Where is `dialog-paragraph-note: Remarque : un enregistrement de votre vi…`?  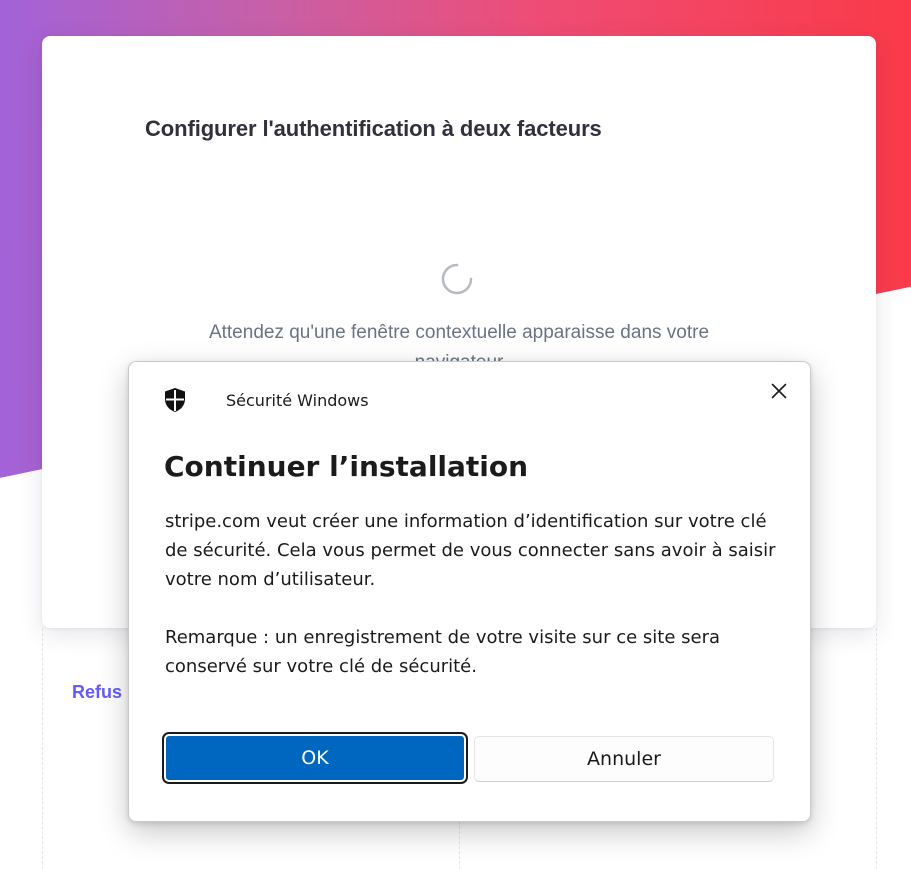 dialog-paragraph-note: Remarque : un enregistrement de votre vi… is located at coordinates (443, 652).